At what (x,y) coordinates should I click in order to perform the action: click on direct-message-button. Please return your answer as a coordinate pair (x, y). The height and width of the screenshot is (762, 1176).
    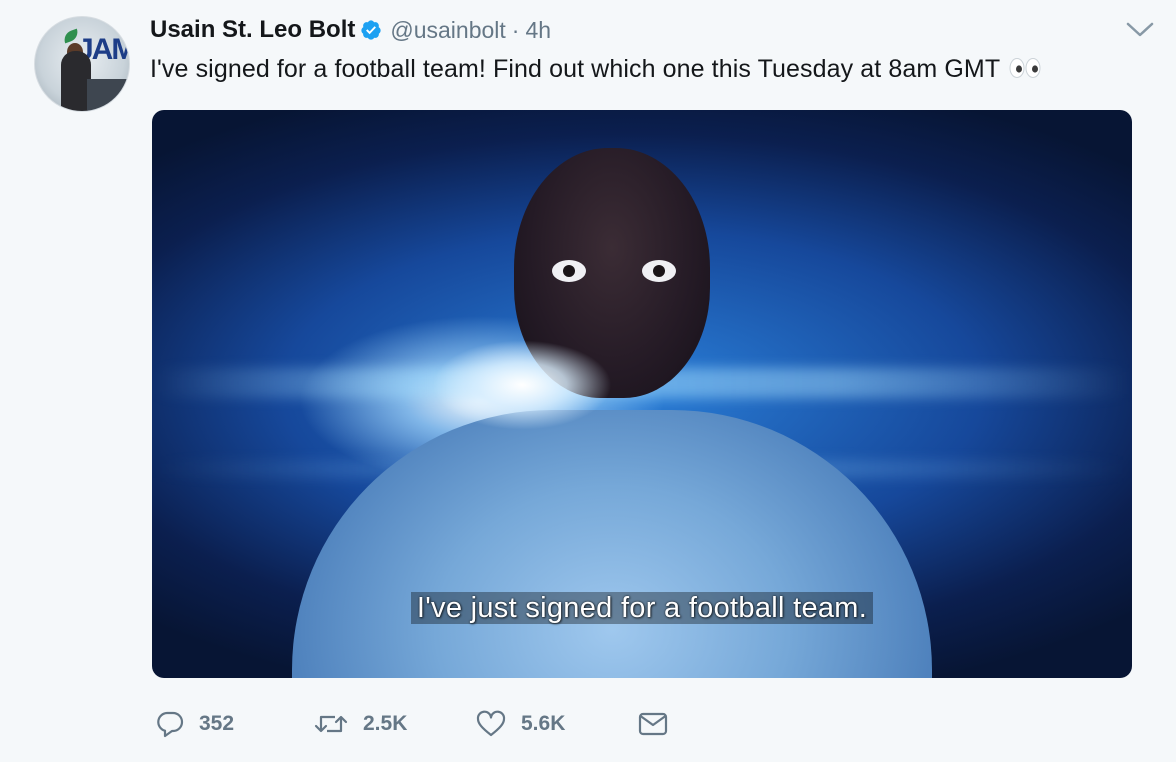
    Looking at the image, I should click on (653, 724).